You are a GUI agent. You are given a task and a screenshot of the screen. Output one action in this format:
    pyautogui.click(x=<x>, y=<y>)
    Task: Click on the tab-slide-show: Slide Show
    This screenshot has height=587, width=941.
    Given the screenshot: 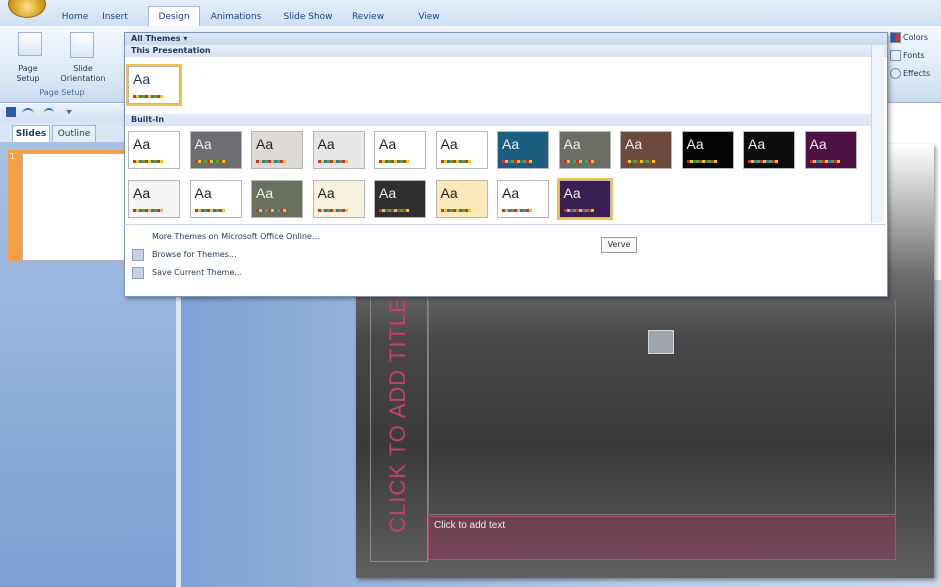 What is the action you would take?
    pyautogui.click(x=308, y=17)
    